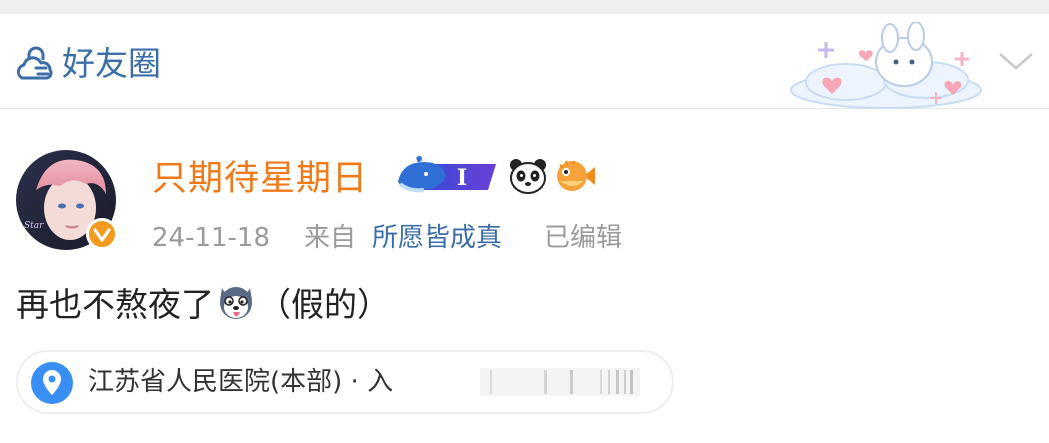 Image resolution: width=1049 pixels, height=443 pixels. I want to click on whale-badge-level: I, so click(462, 178).